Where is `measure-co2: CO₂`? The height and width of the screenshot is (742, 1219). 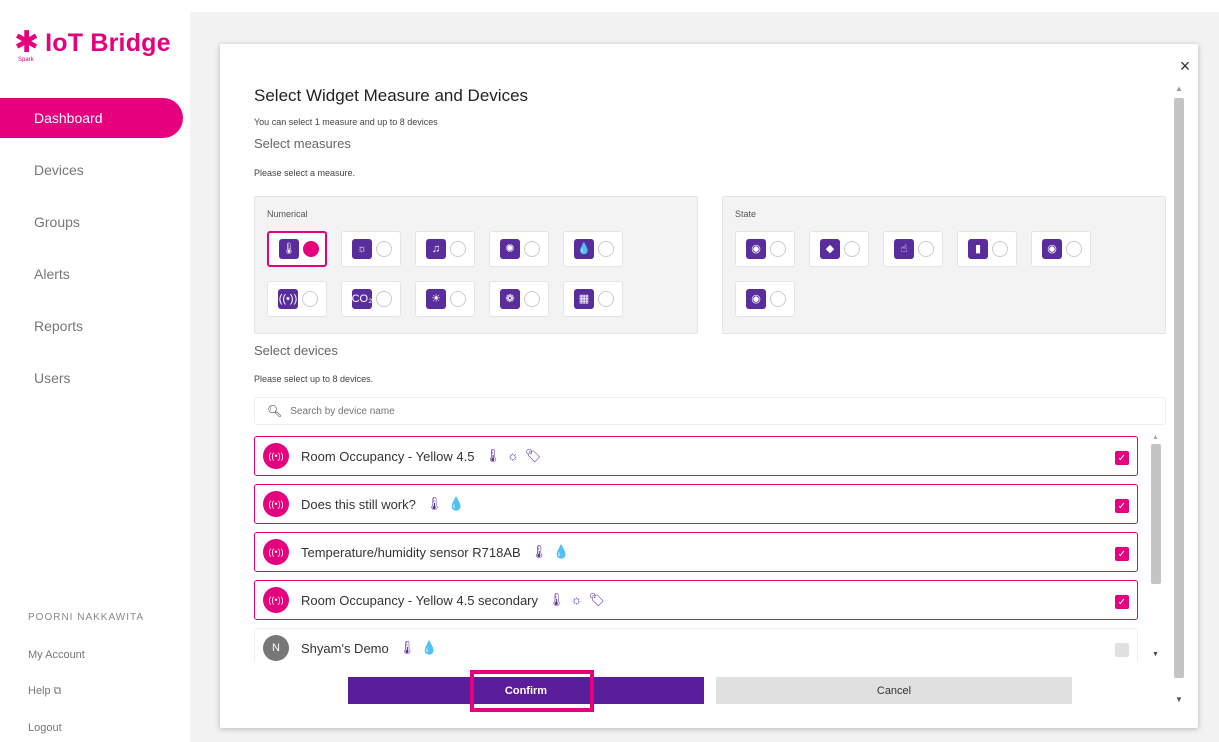
measure-co2: CO₂ is located at coordinates (371, 299).